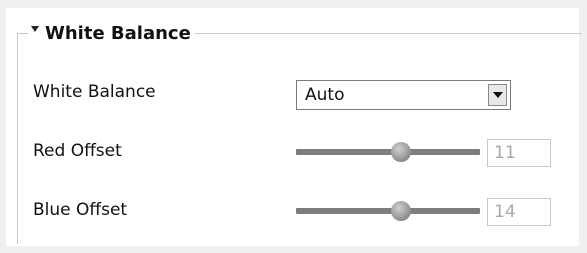 This screenshot has height=253, width=587. I want to click on white-balance-select: Auto, so click(403, 95).